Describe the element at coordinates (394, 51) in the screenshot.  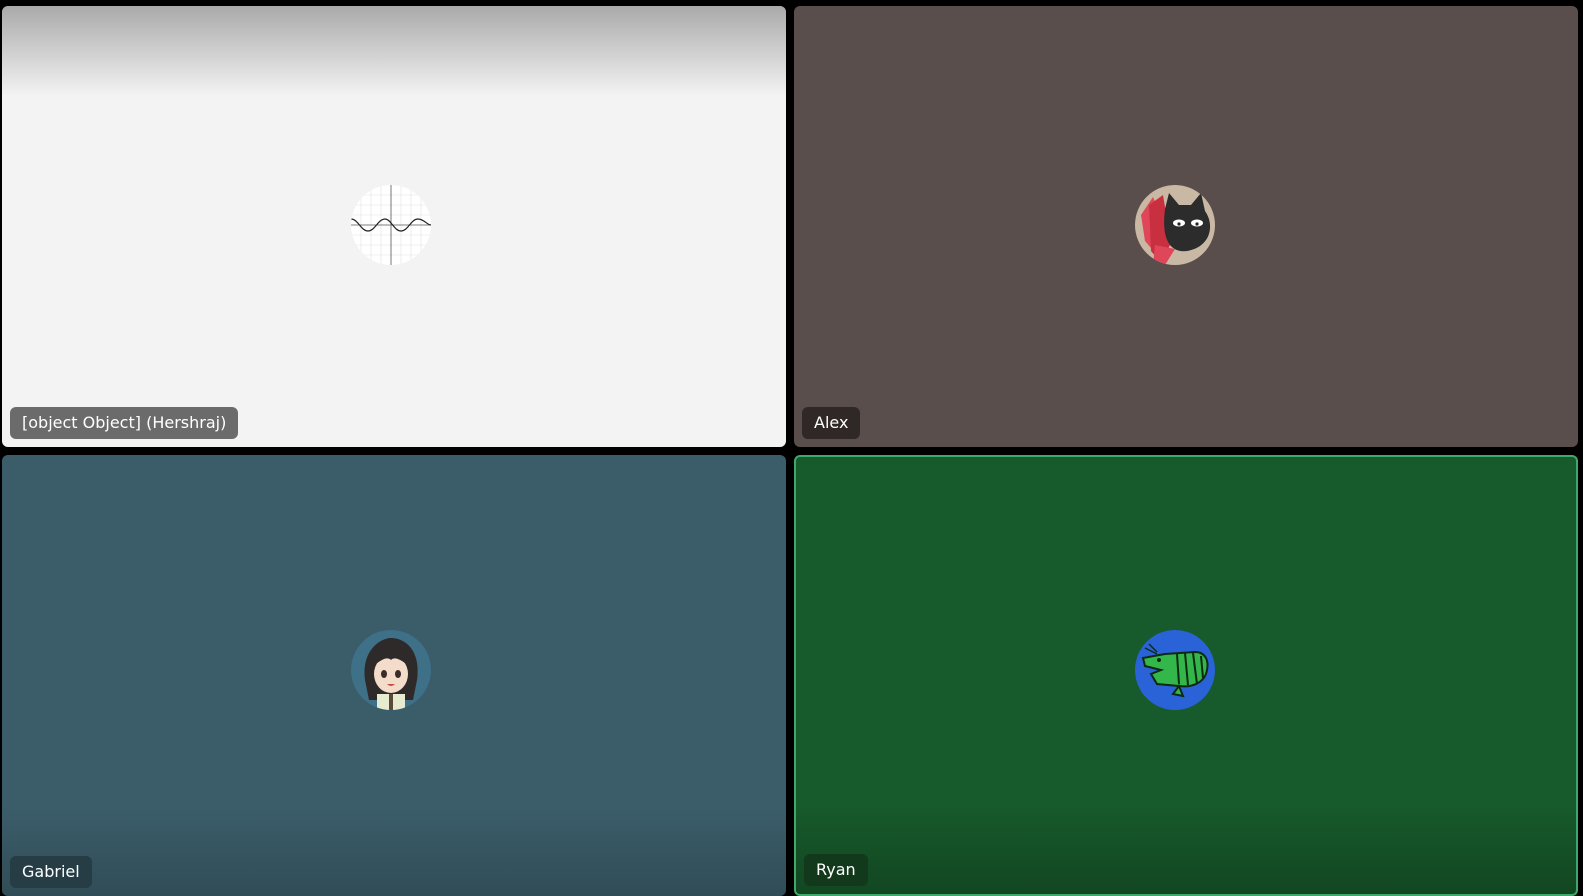
I see `tile-top-shade` at that location.